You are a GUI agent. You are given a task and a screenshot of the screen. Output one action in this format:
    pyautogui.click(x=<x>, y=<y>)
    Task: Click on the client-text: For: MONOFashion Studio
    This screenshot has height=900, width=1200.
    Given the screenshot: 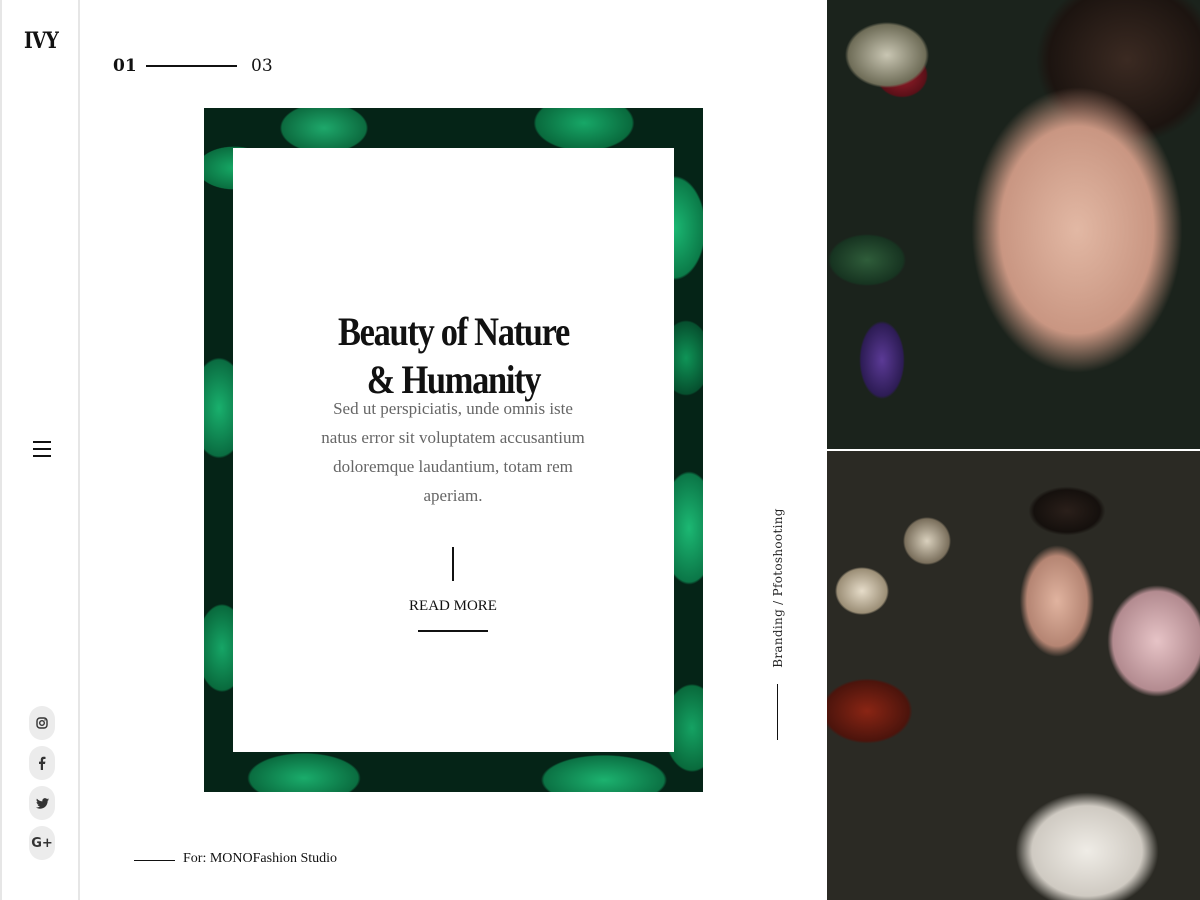 What is the action you would take?
    pyautogui.click(x=260, y=858)
    